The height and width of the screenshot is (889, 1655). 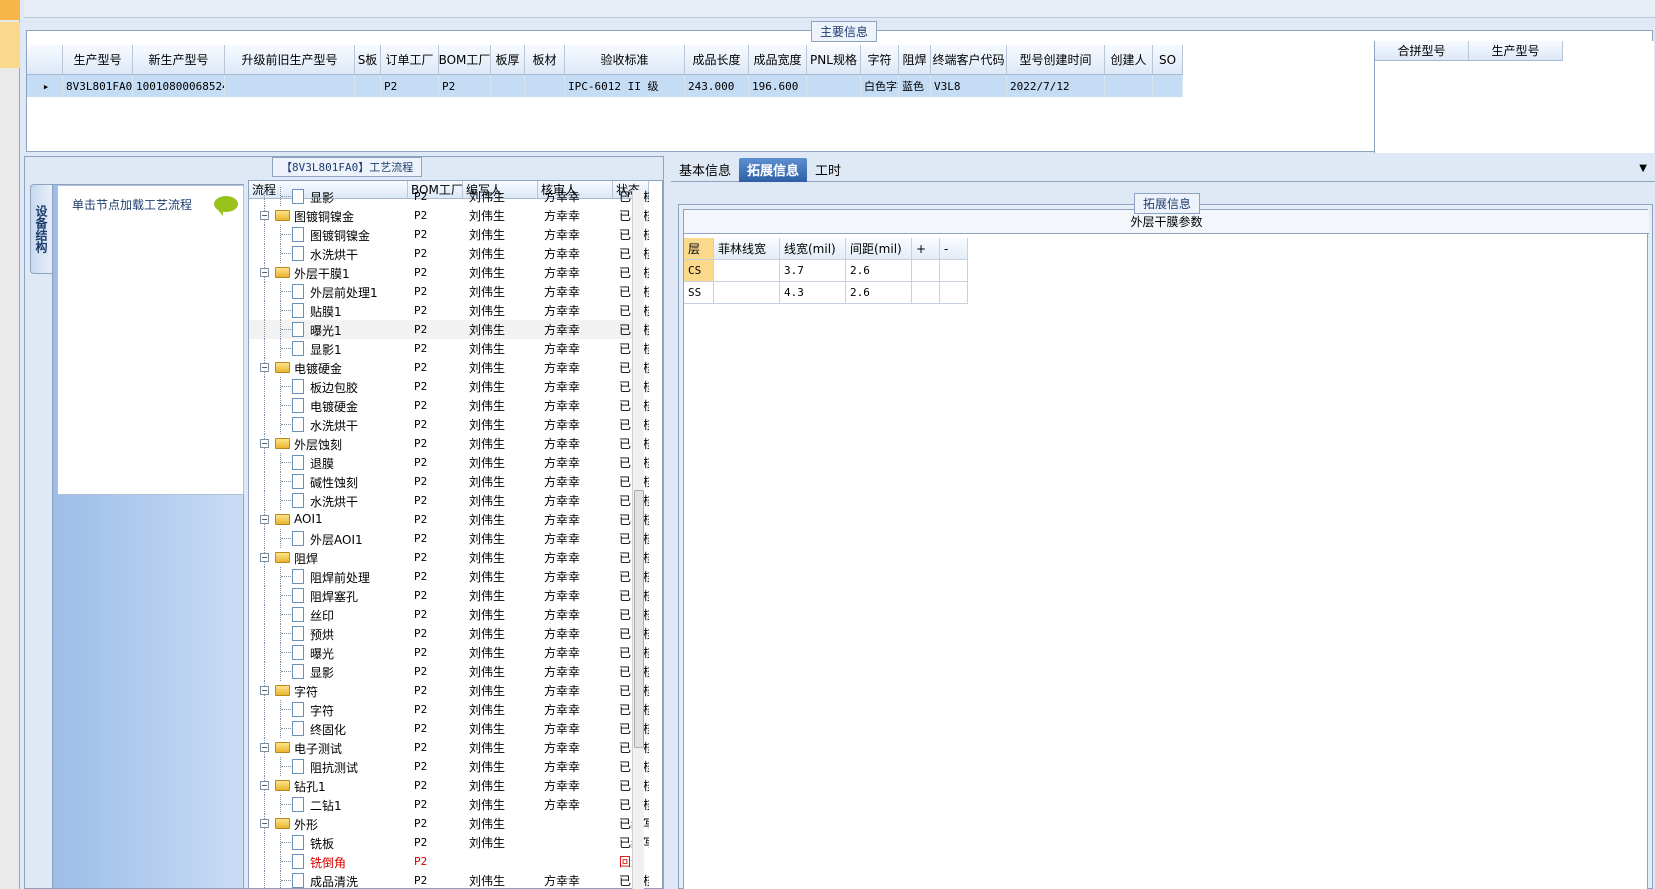 I want to click on main-grid-col-header: 升级前旧生产型号, so click(x=290, y=59).